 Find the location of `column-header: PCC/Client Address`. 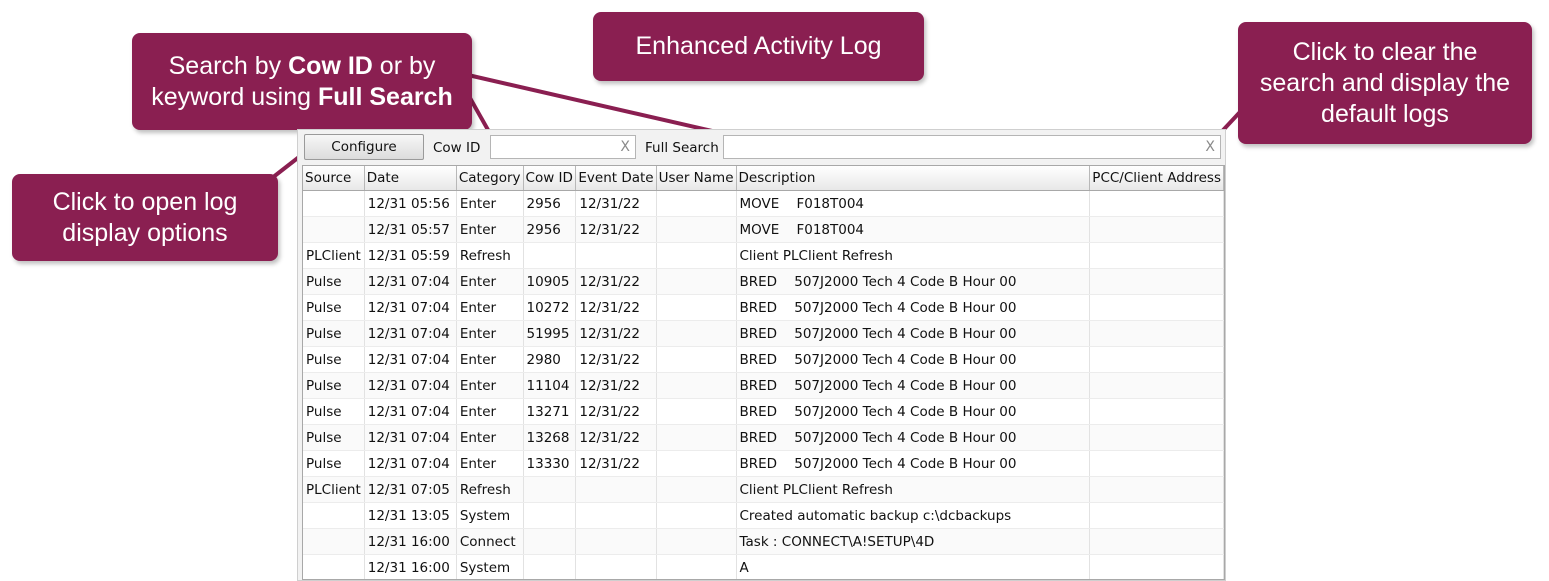

column-header: PCC/Client Address is located at coordinates (1156, 178).